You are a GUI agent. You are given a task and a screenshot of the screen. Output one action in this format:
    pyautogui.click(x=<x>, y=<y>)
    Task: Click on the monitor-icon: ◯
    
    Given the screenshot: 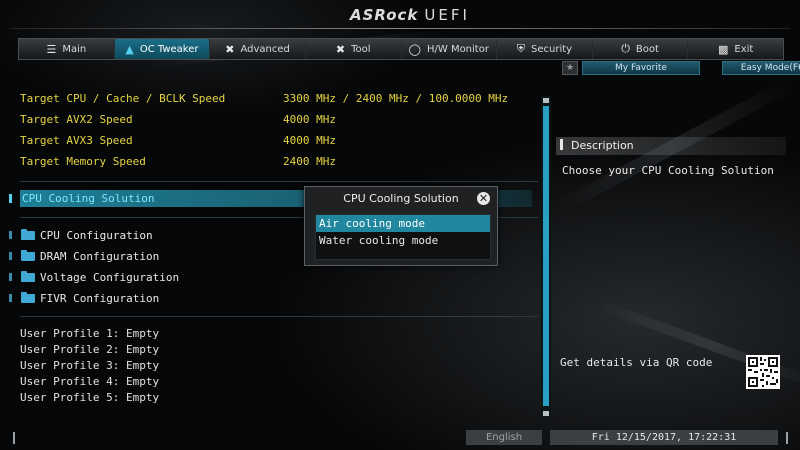 What is the action you would take?
    pyautogui.click(x=414, y=49)
    